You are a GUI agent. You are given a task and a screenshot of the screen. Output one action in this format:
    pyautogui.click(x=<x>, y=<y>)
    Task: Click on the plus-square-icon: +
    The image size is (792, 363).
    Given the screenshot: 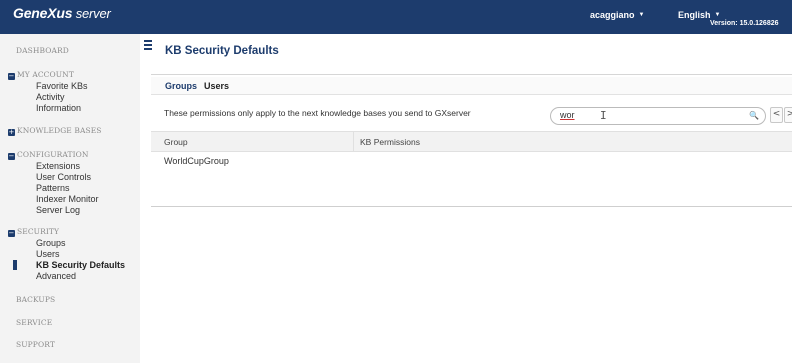 What is the action you would take?
    pyautogui.click(x=11, y=132)
    